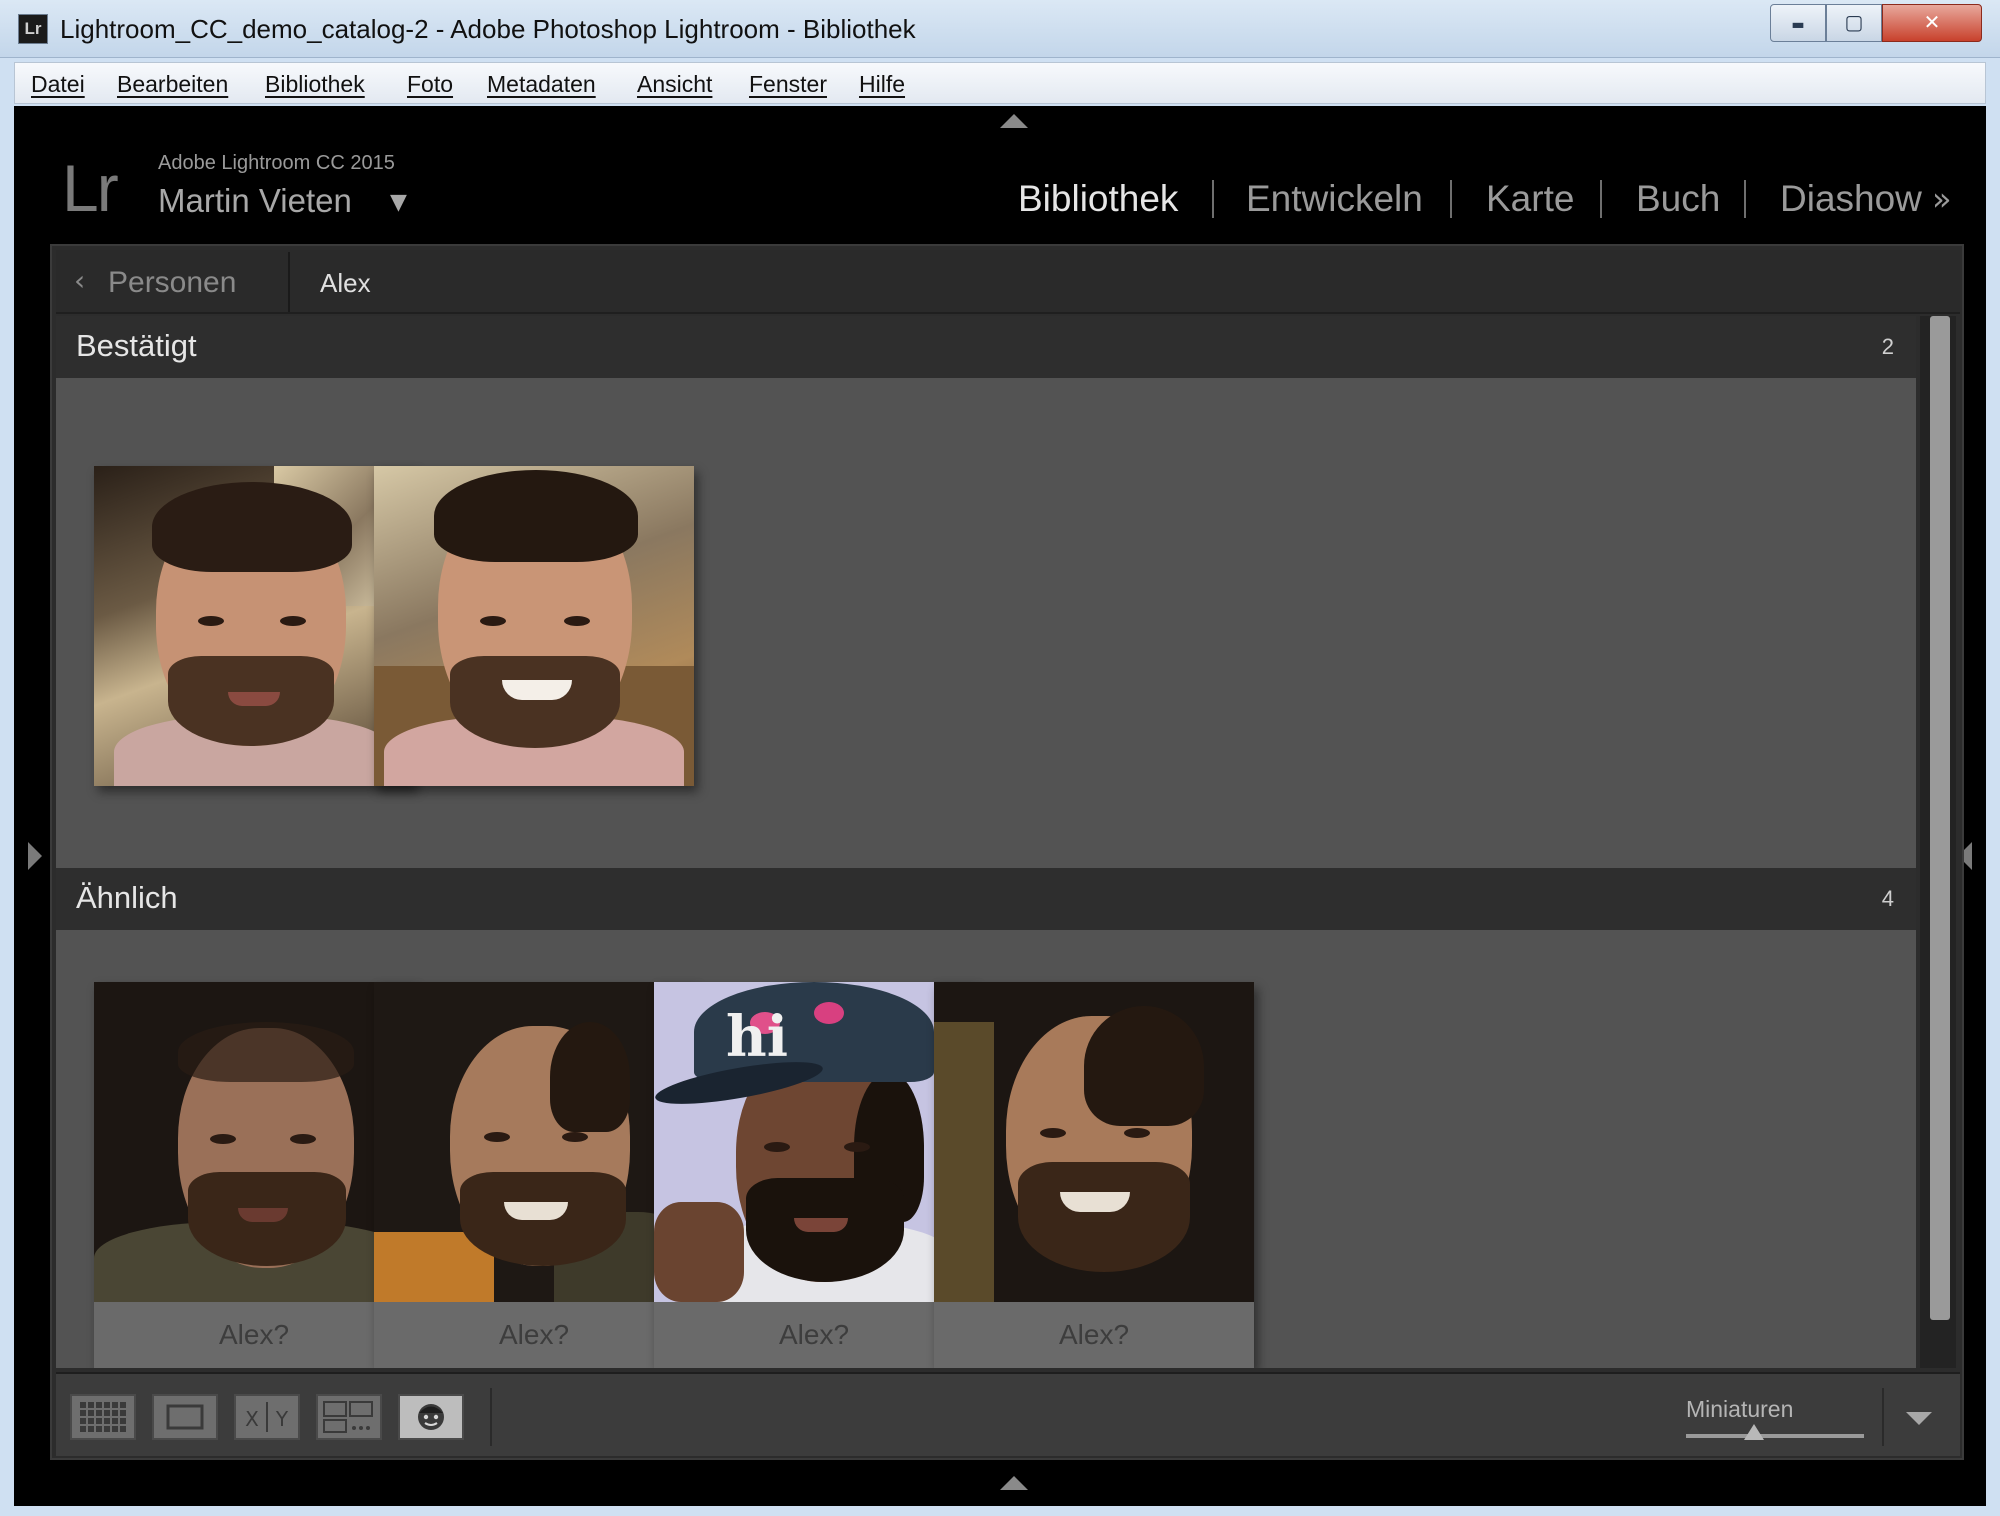 This screenshot has height=1516, width=2000. I want to click on breadcrumb-divider, so click(289, 282).